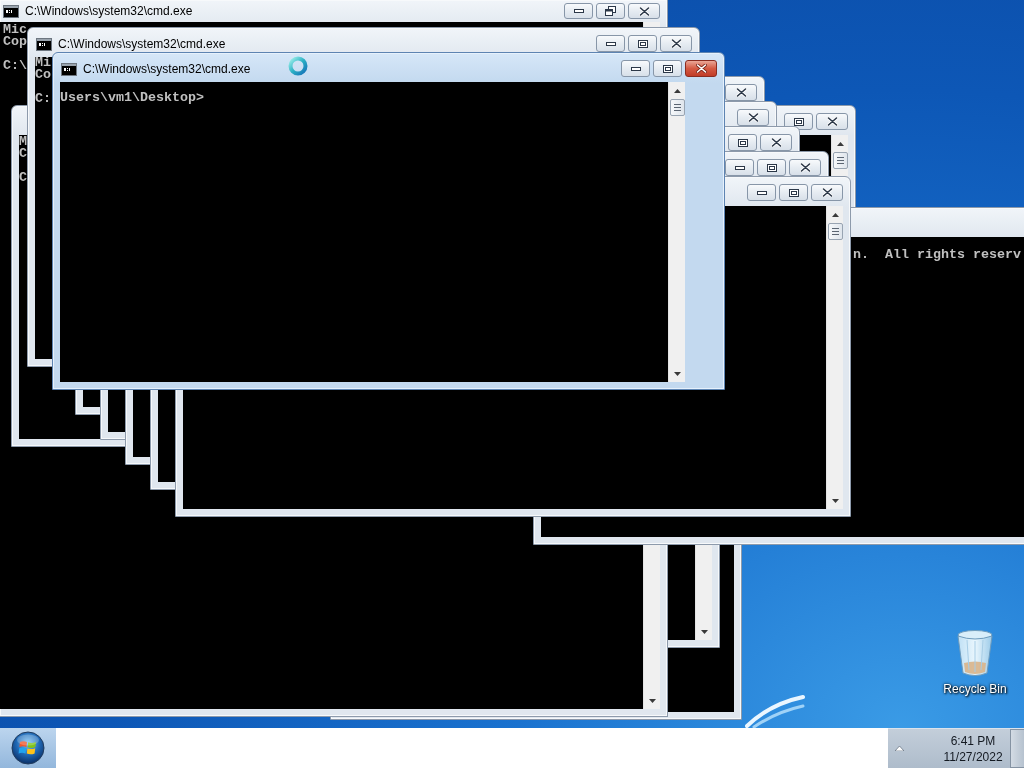  I want to click on recycle-bin-icon, so click(975, 654).